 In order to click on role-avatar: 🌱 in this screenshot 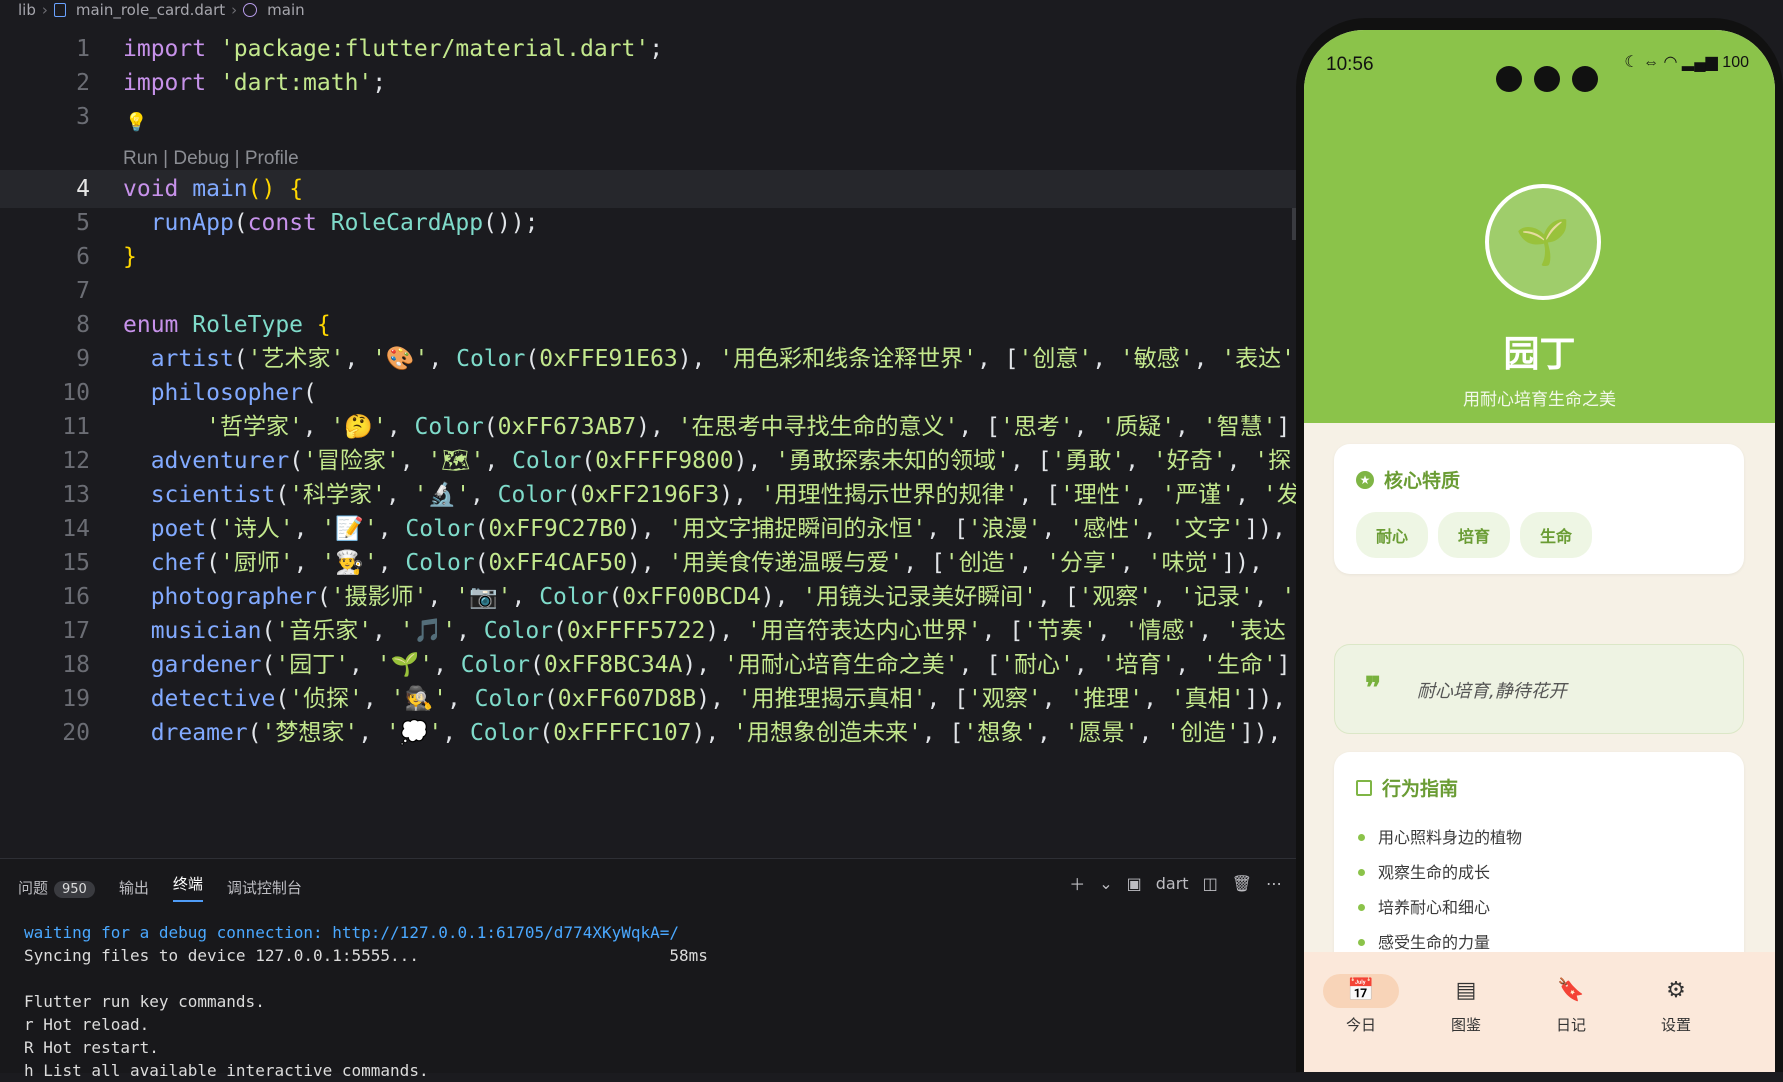, I will do `click(1543, 242)`.